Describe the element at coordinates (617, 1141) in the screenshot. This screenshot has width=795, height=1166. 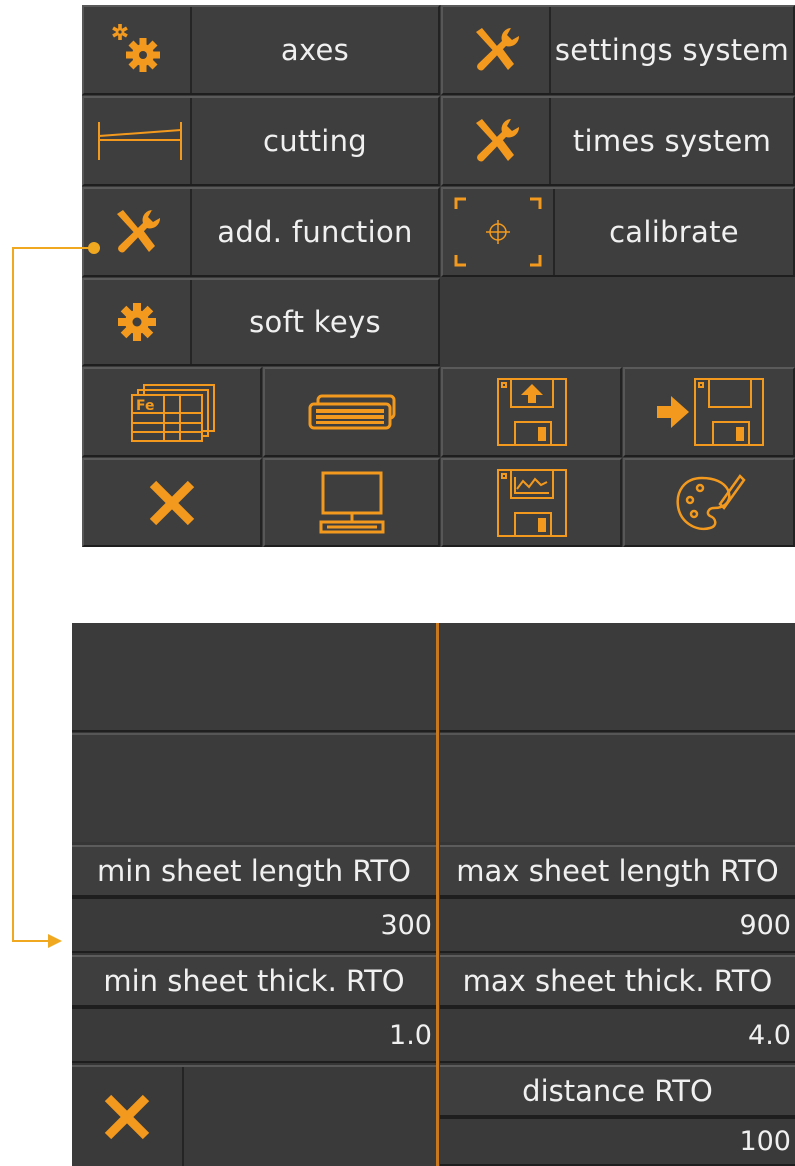
I see `distance-field: 100` at that location.